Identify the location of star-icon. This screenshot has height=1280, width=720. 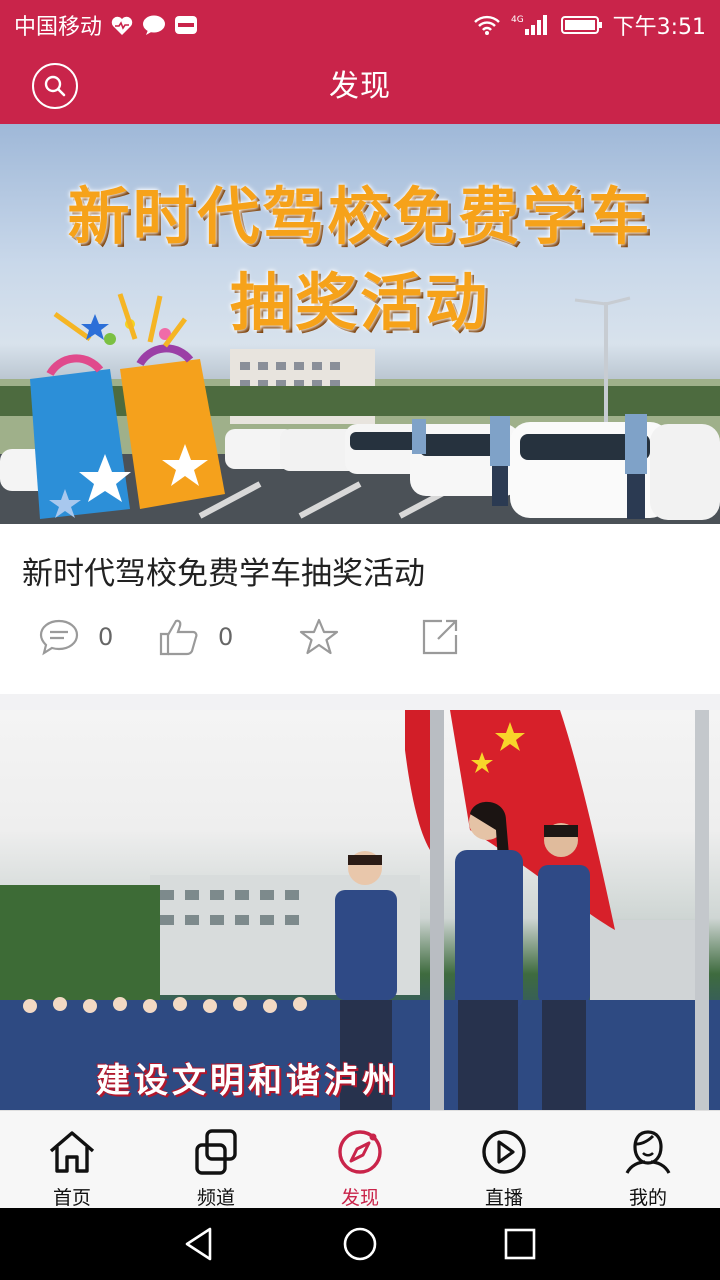
(319, 636).